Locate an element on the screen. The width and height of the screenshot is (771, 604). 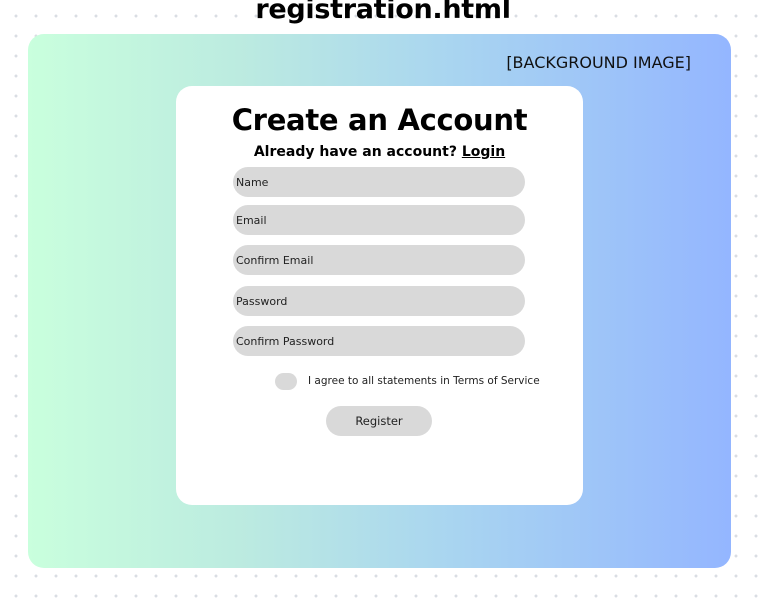
password-field-placeholder: Password is located at coordinates (262, 301).